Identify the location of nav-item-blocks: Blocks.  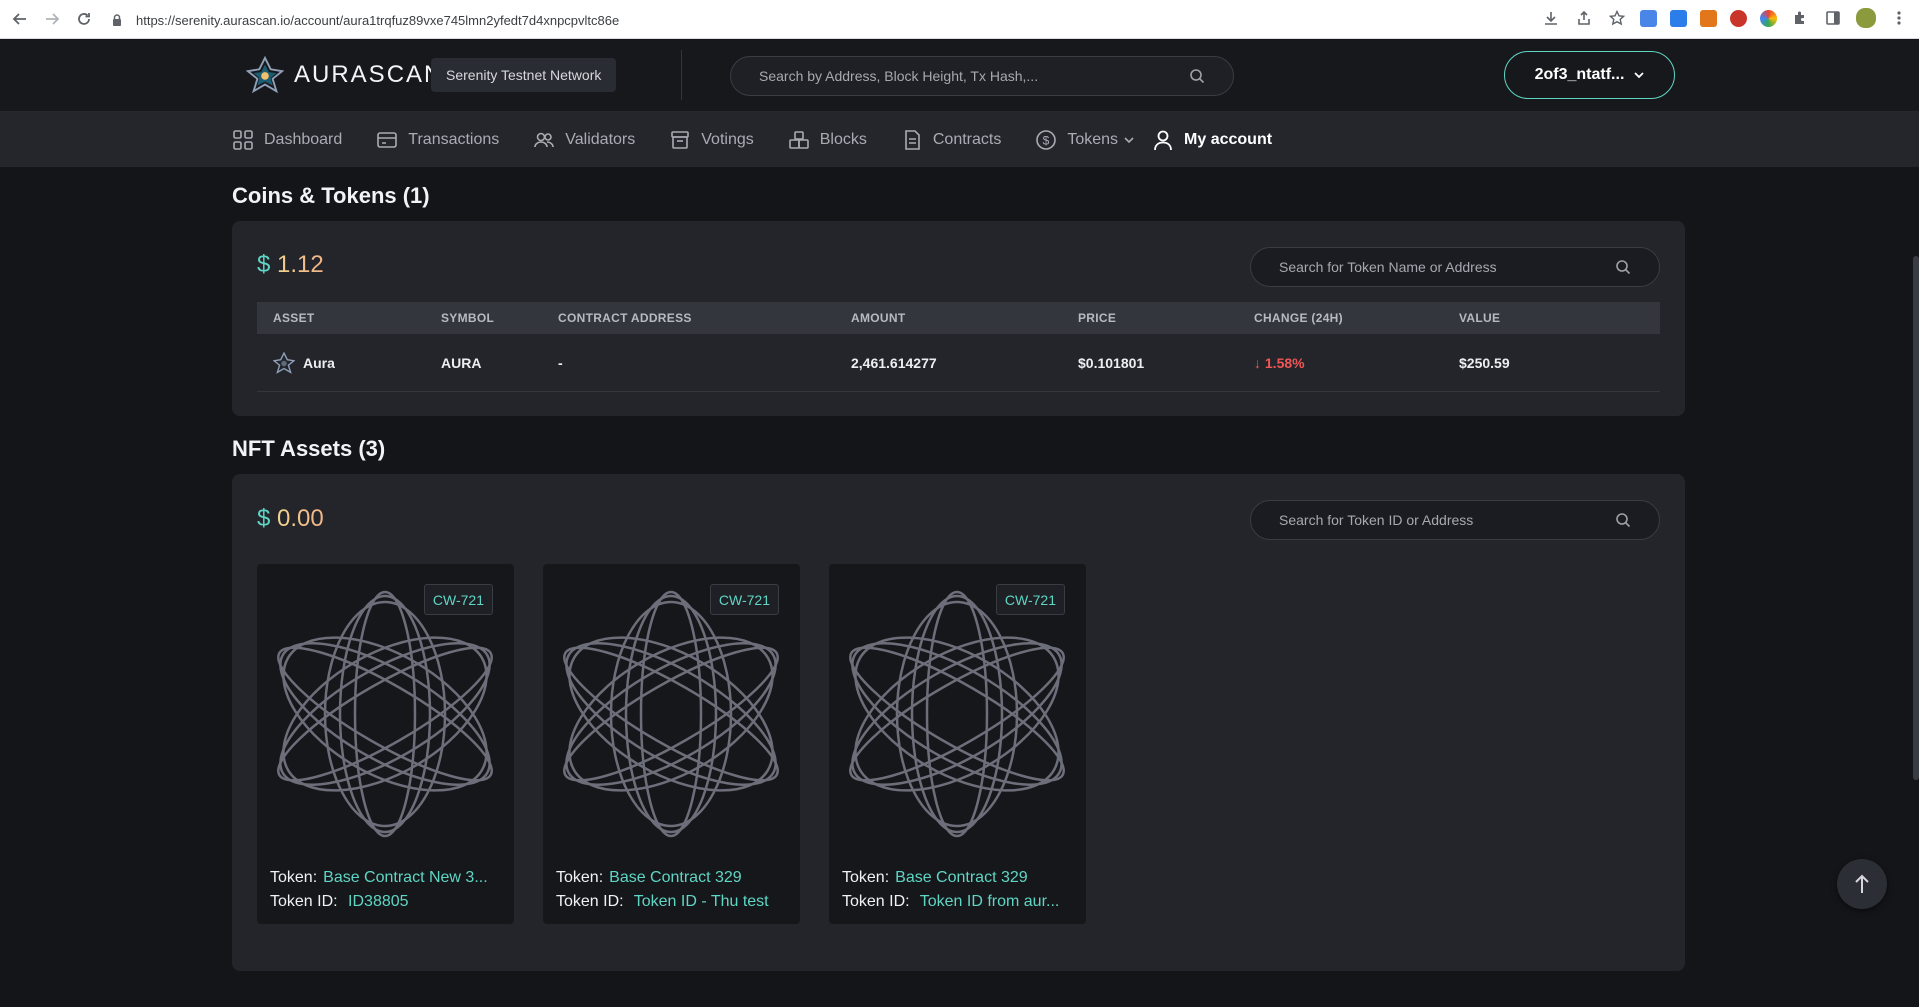
(827, 140).